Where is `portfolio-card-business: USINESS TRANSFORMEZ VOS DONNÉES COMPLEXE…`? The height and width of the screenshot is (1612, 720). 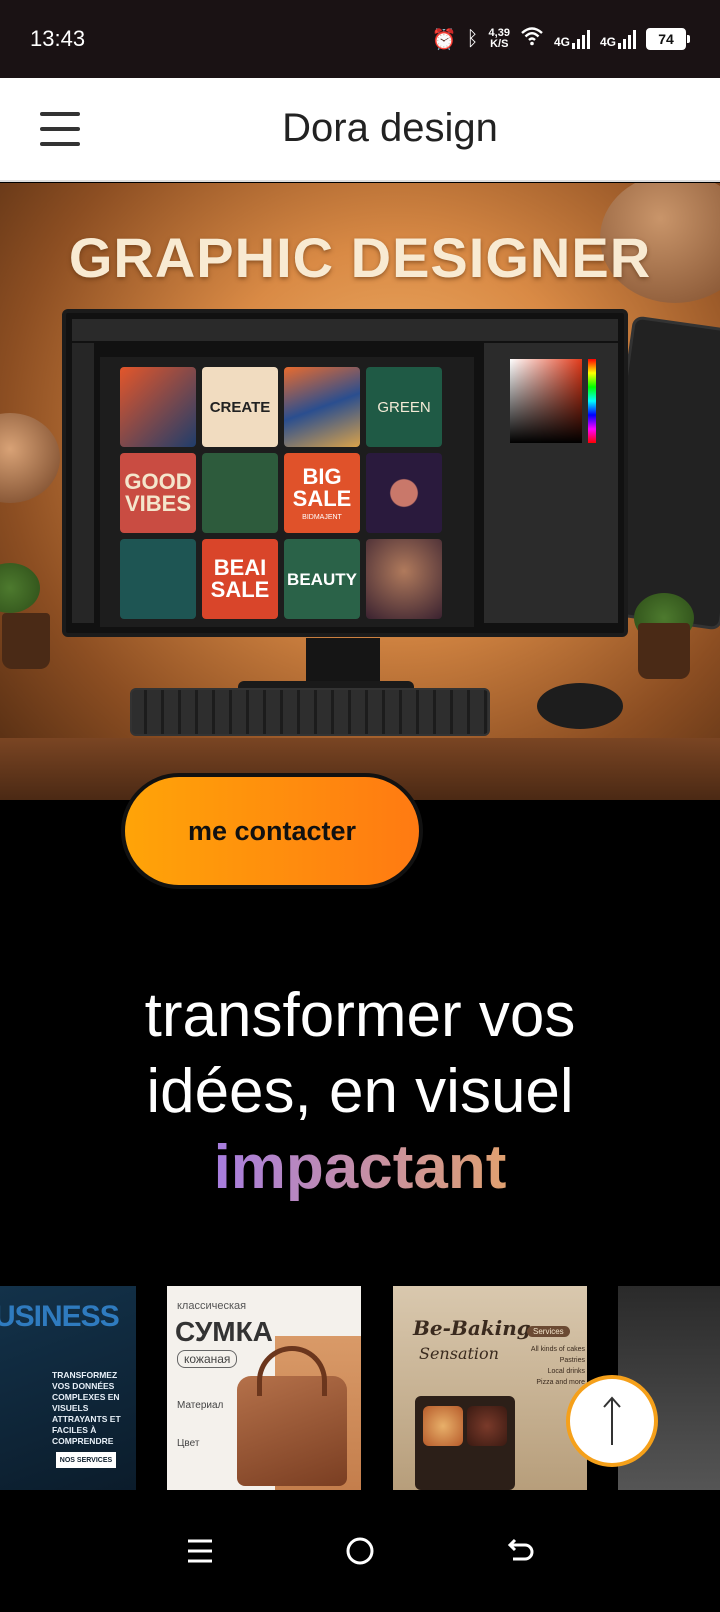 portfolio-card-business: USINESS TRANSFORMEZ VOS DONNÉES COMPLEXE… is located at coordinates (68, 1388).